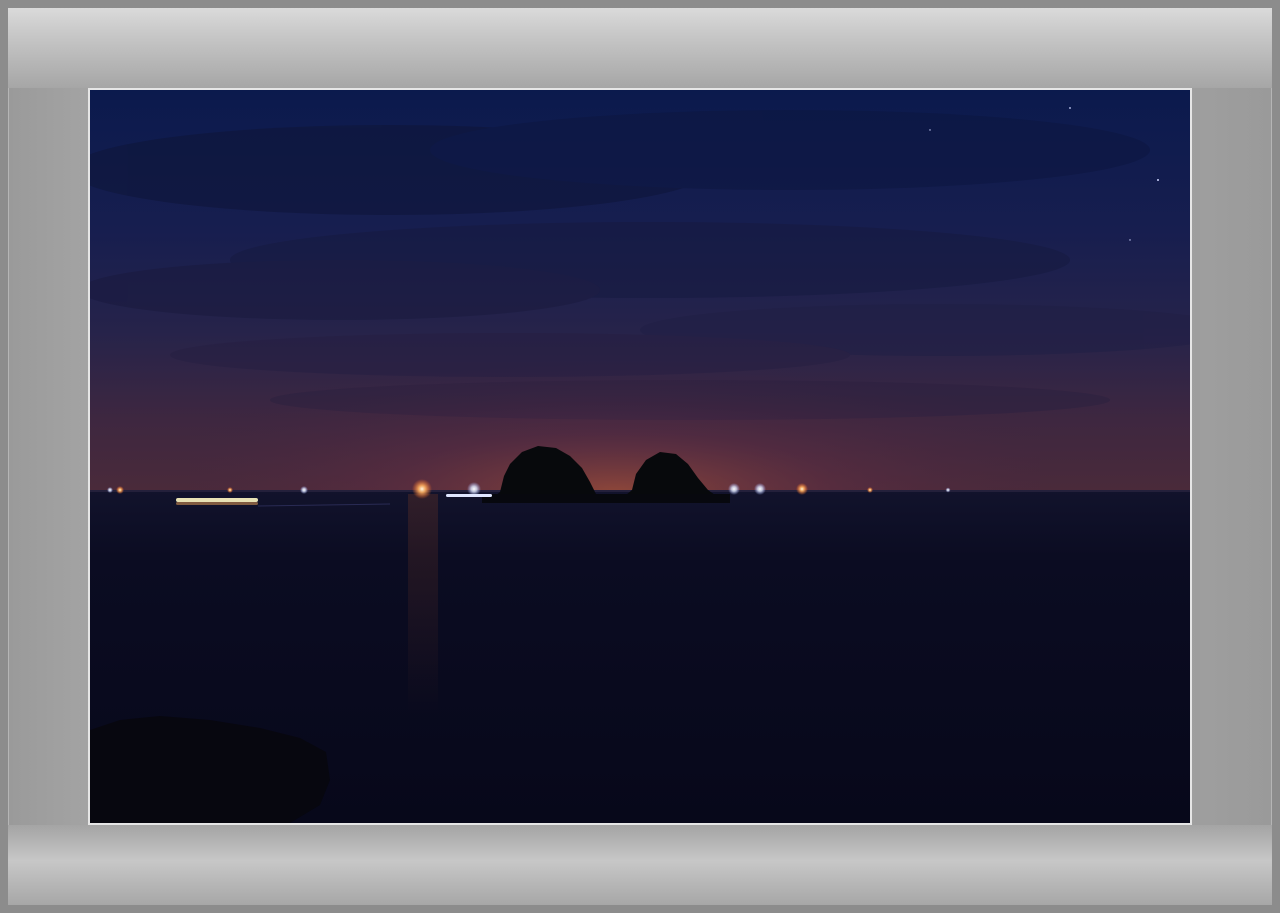 This screenshot has height=913, width=1280. Describe the element at coordinates (423, 604) in the screenshot. I see `light-reflection` at that location.